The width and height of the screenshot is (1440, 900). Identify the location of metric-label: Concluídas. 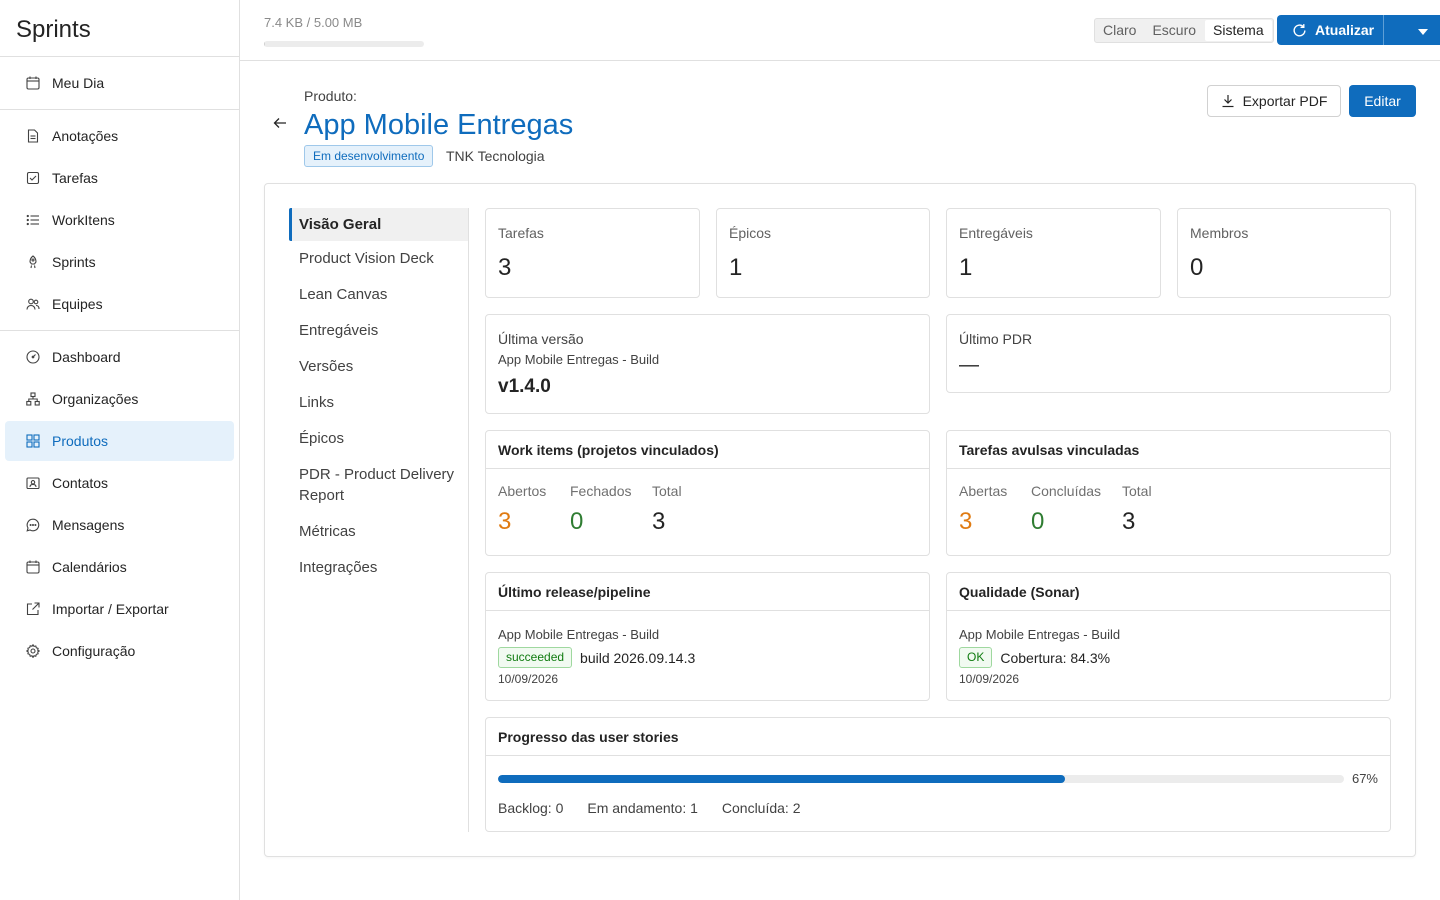
(1066, 491).